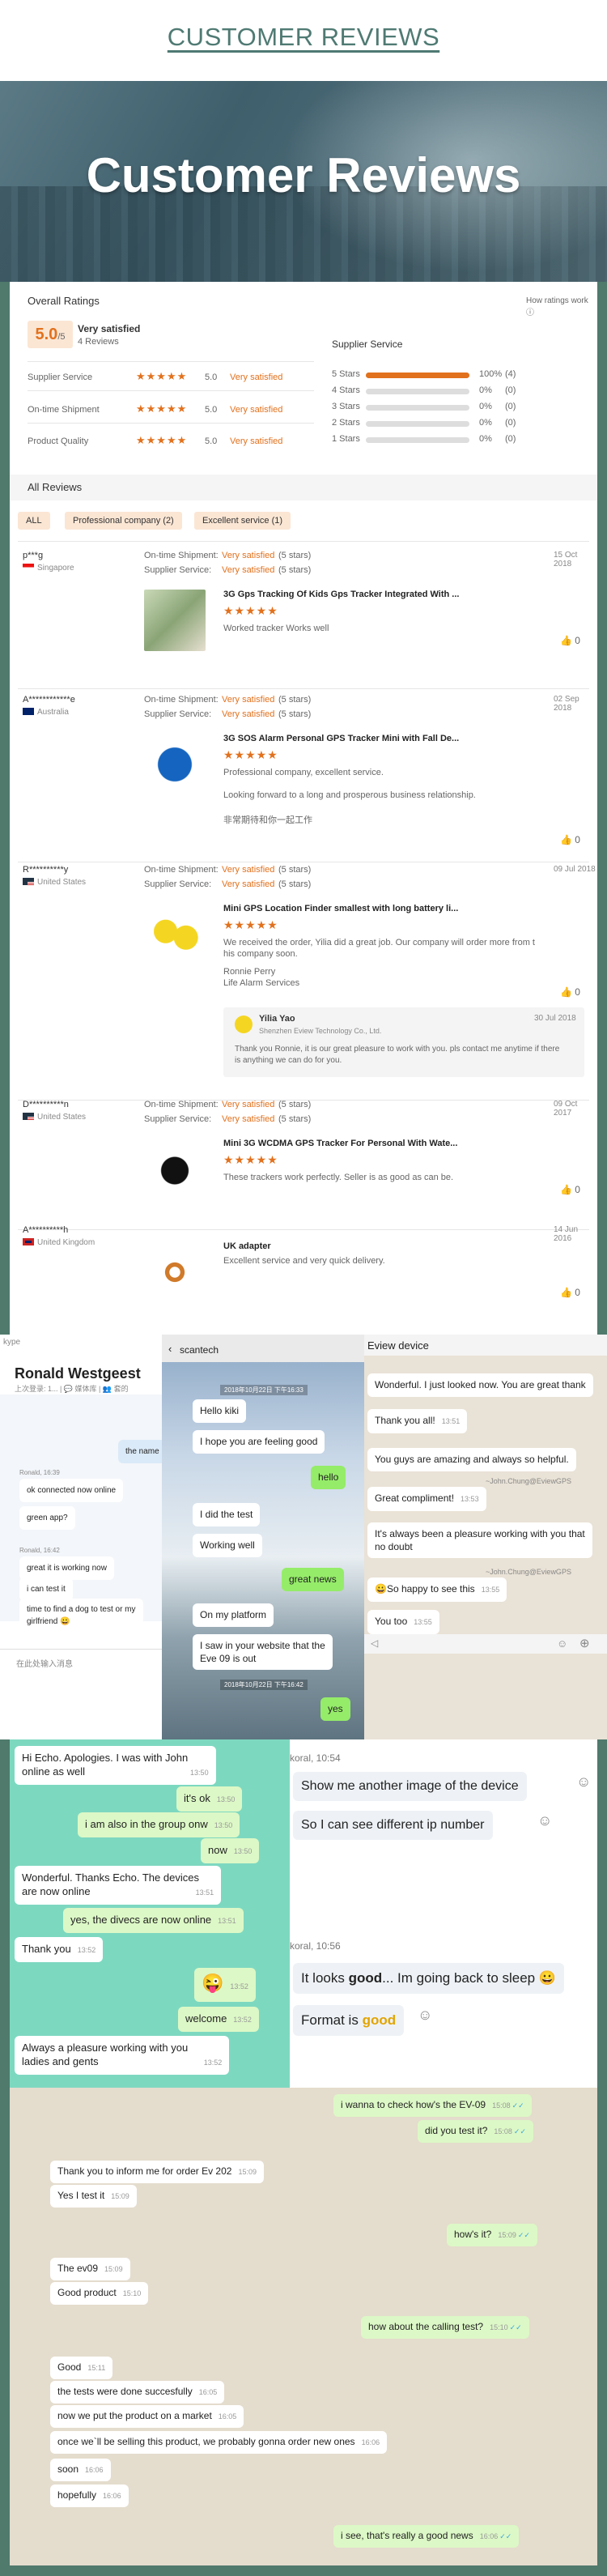 The width and height of the screenshot is (607, 2576). What do you see at coordinates (346, 406) in the screenshot?
I see `dist-label: 3 Stars` at bounding box center [346, 406].